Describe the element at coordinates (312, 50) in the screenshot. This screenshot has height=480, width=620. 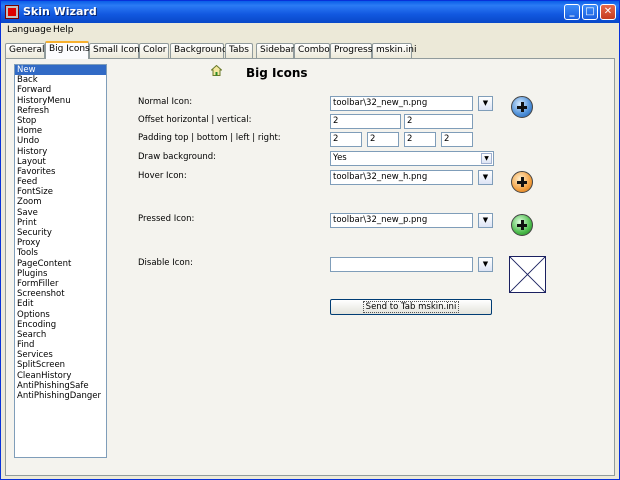
I see `tab-combo: Combo` at that location.